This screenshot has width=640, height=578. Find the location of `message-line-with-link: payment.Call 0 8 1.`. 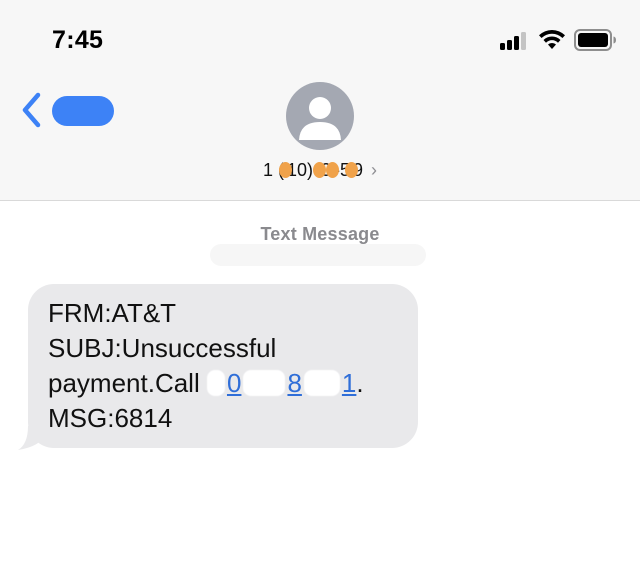

message-line-with-link: payment.Call 0 8 1. is located at coordinates (233, 383).